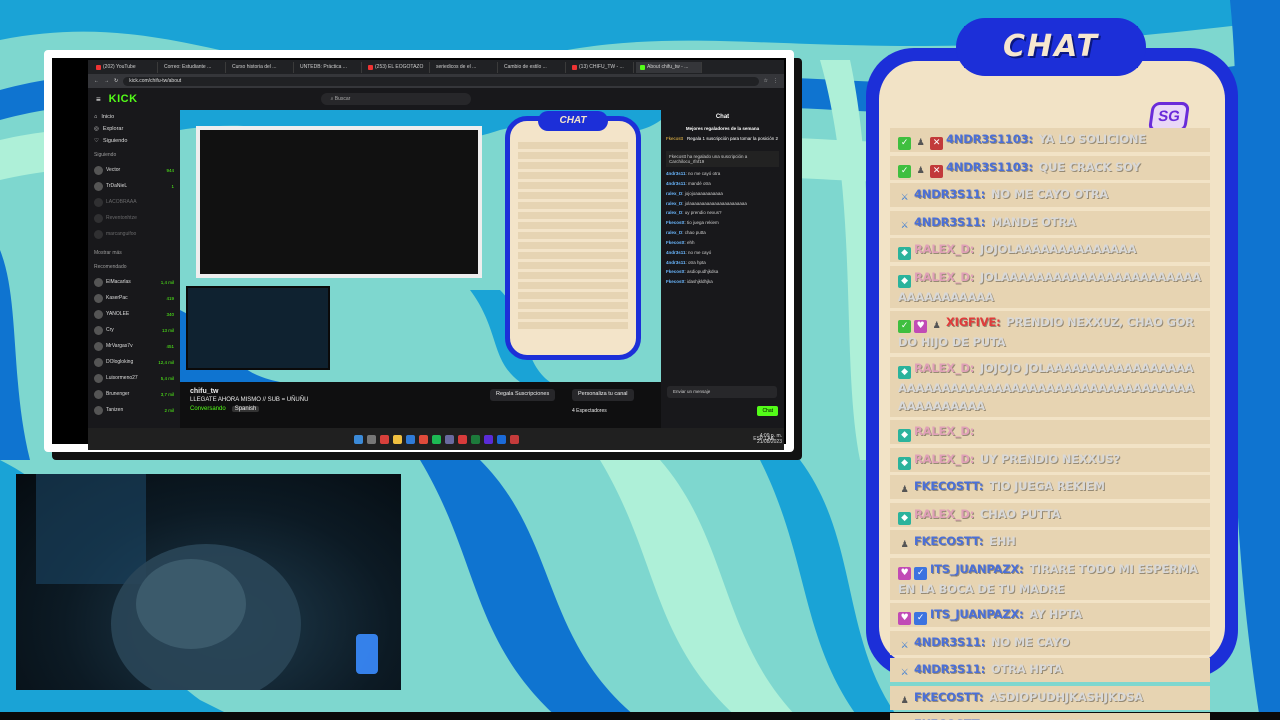  I want to click on taskbar-time: 4:09 p. m. 21/08/2023, so click(769, 439).